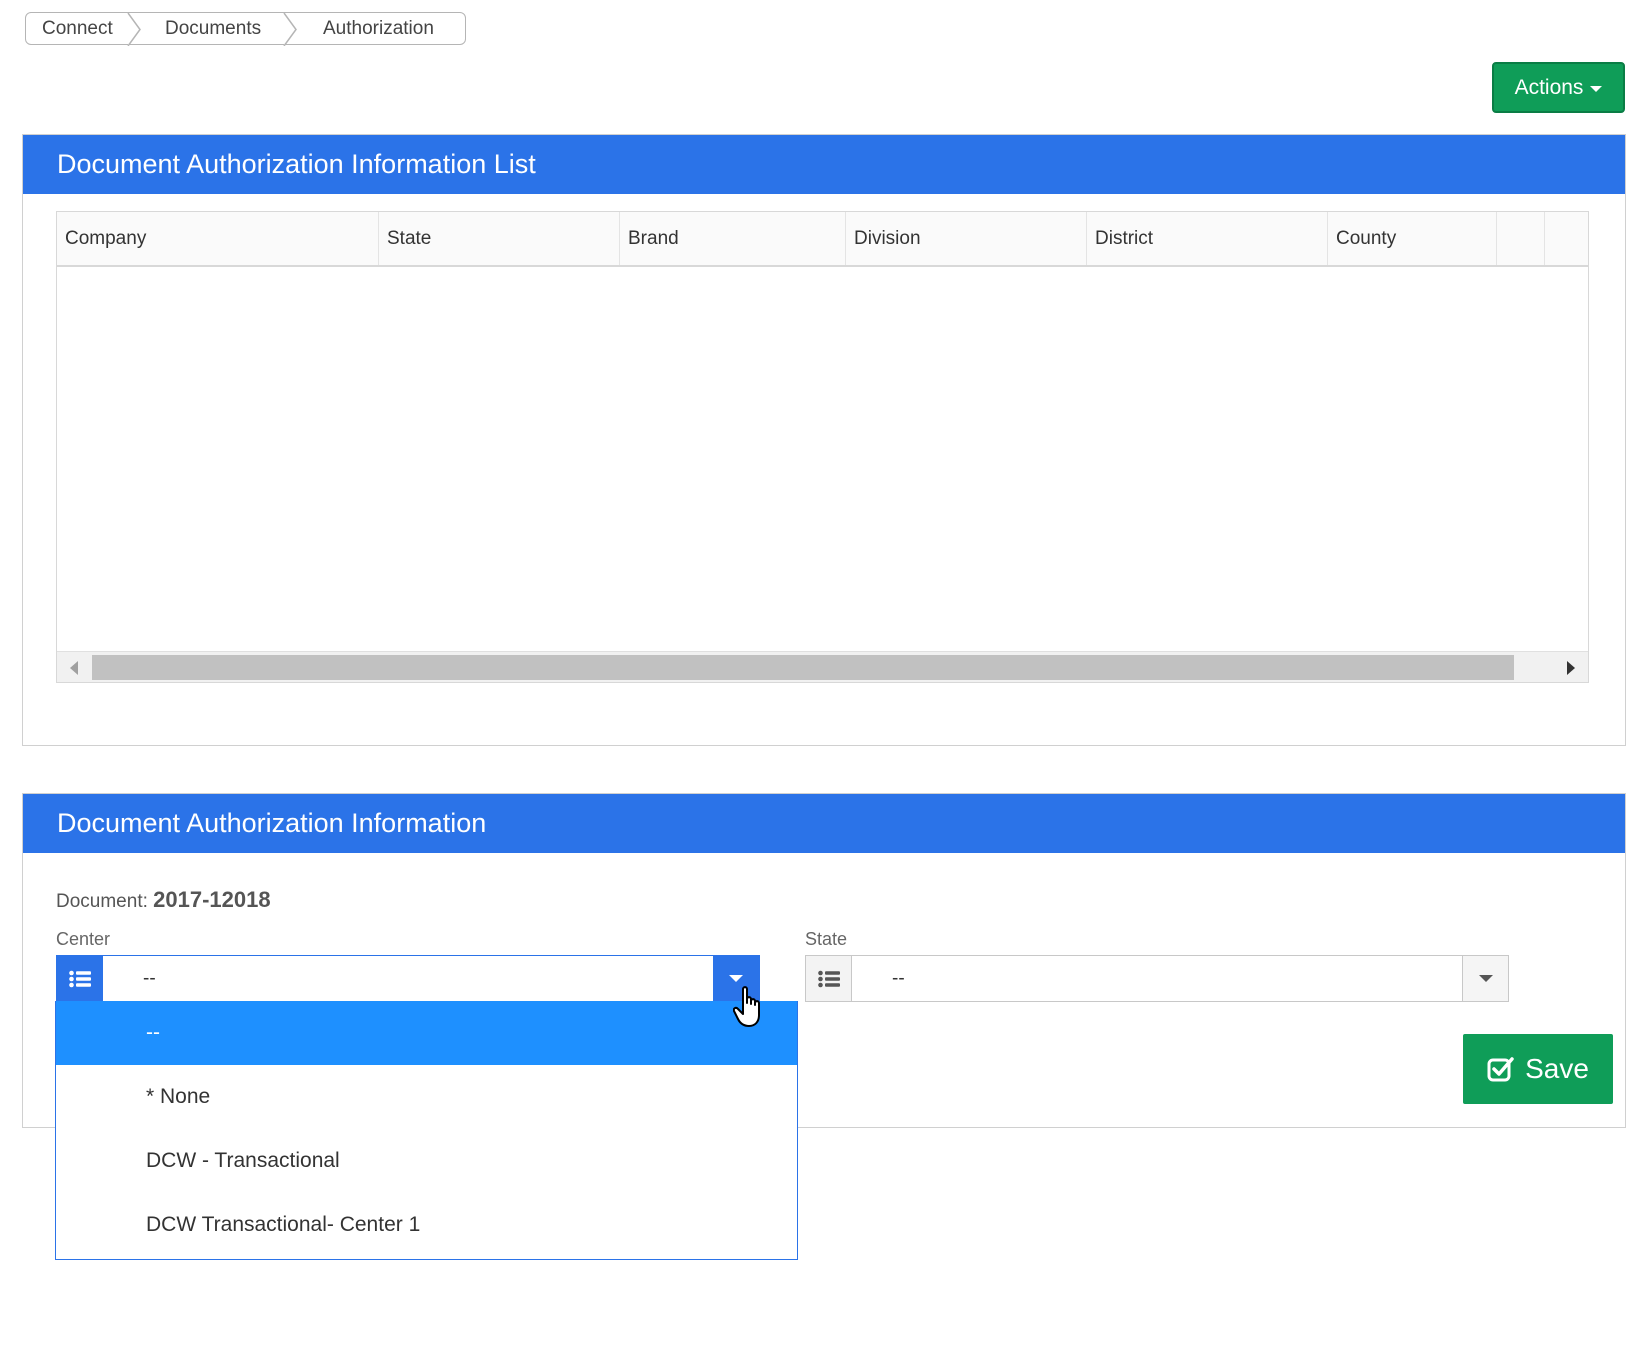 This screenshot has height=1345, width=1650. I want to click on state-label: State, so click(826, 939).